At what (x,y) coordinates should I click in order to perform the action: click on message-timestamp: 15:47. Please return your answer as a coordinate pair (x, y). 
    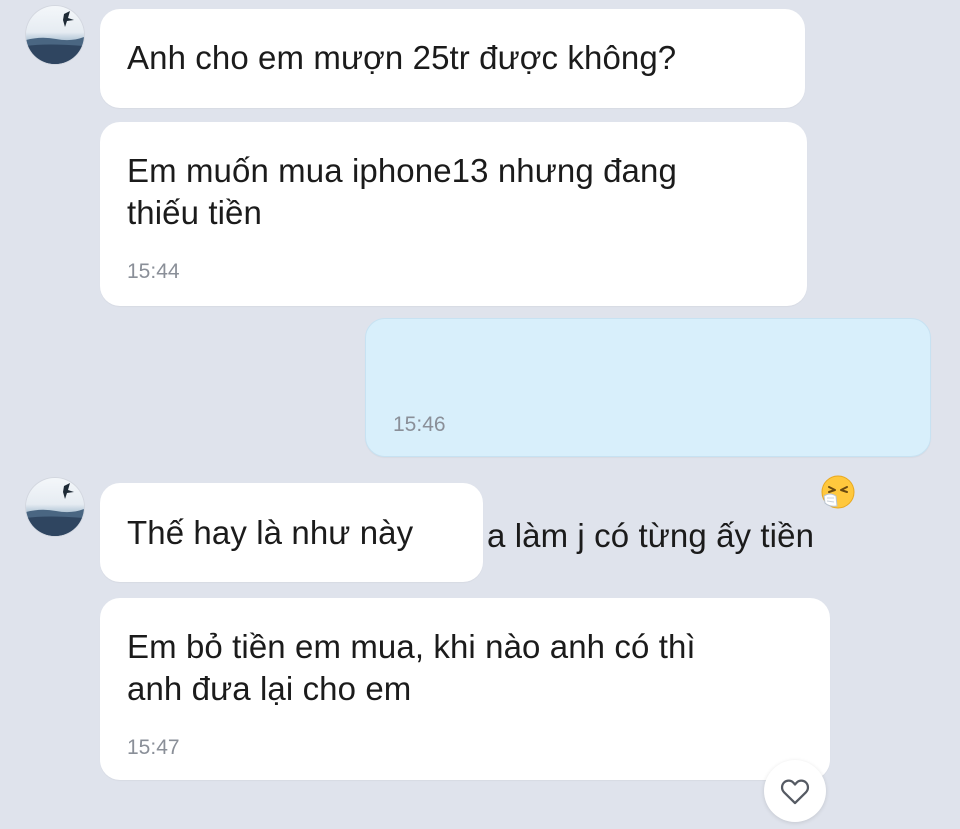
    Looking at the image, I should click on (153, 747).